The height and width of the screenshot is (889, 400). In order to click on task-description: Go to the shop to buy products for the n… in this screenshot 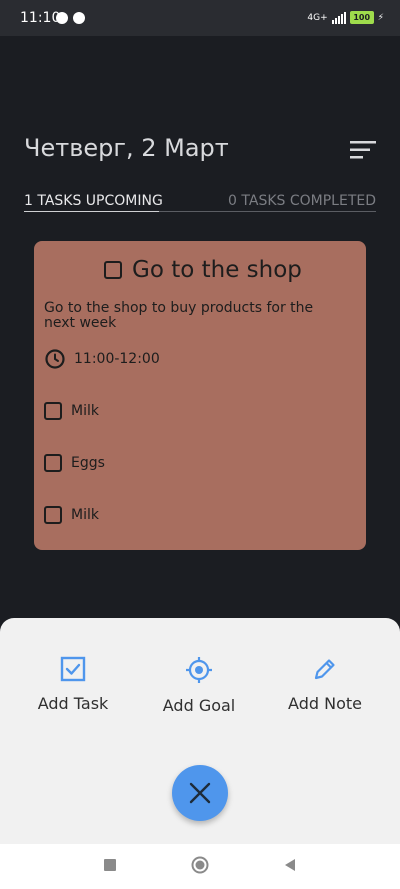, I will do `click(179, 315)`.